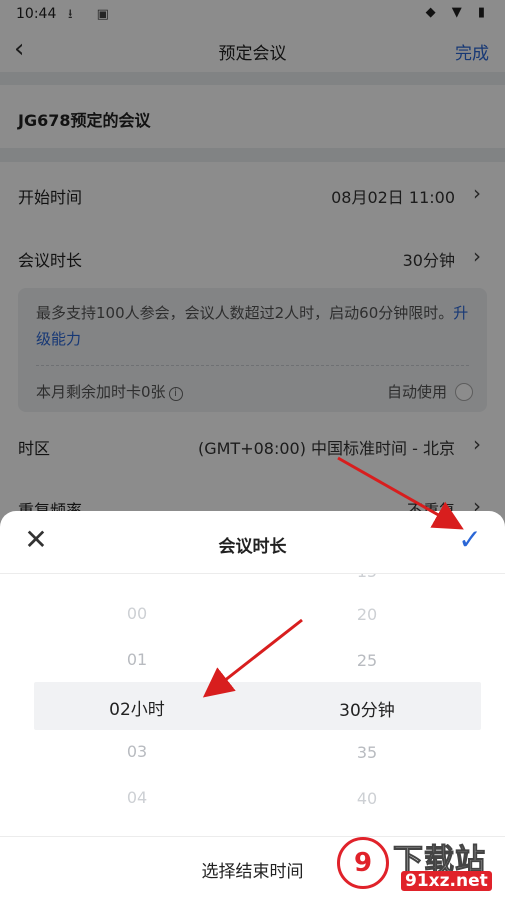 This screenshot has height=897, width=505. I want to click on checkmark-icon: ✓, so click(470, 541).